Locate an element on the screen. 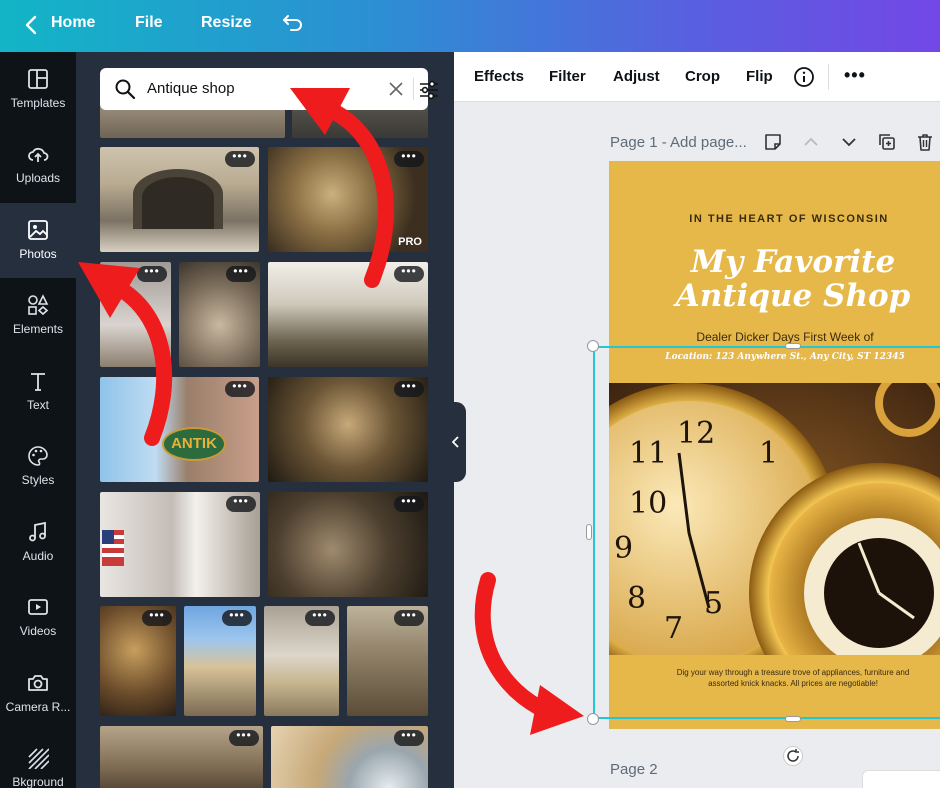 Image resolution: width=940 pixels, height=788 pixels. rotate-icon is located at coordinates (793, 755).